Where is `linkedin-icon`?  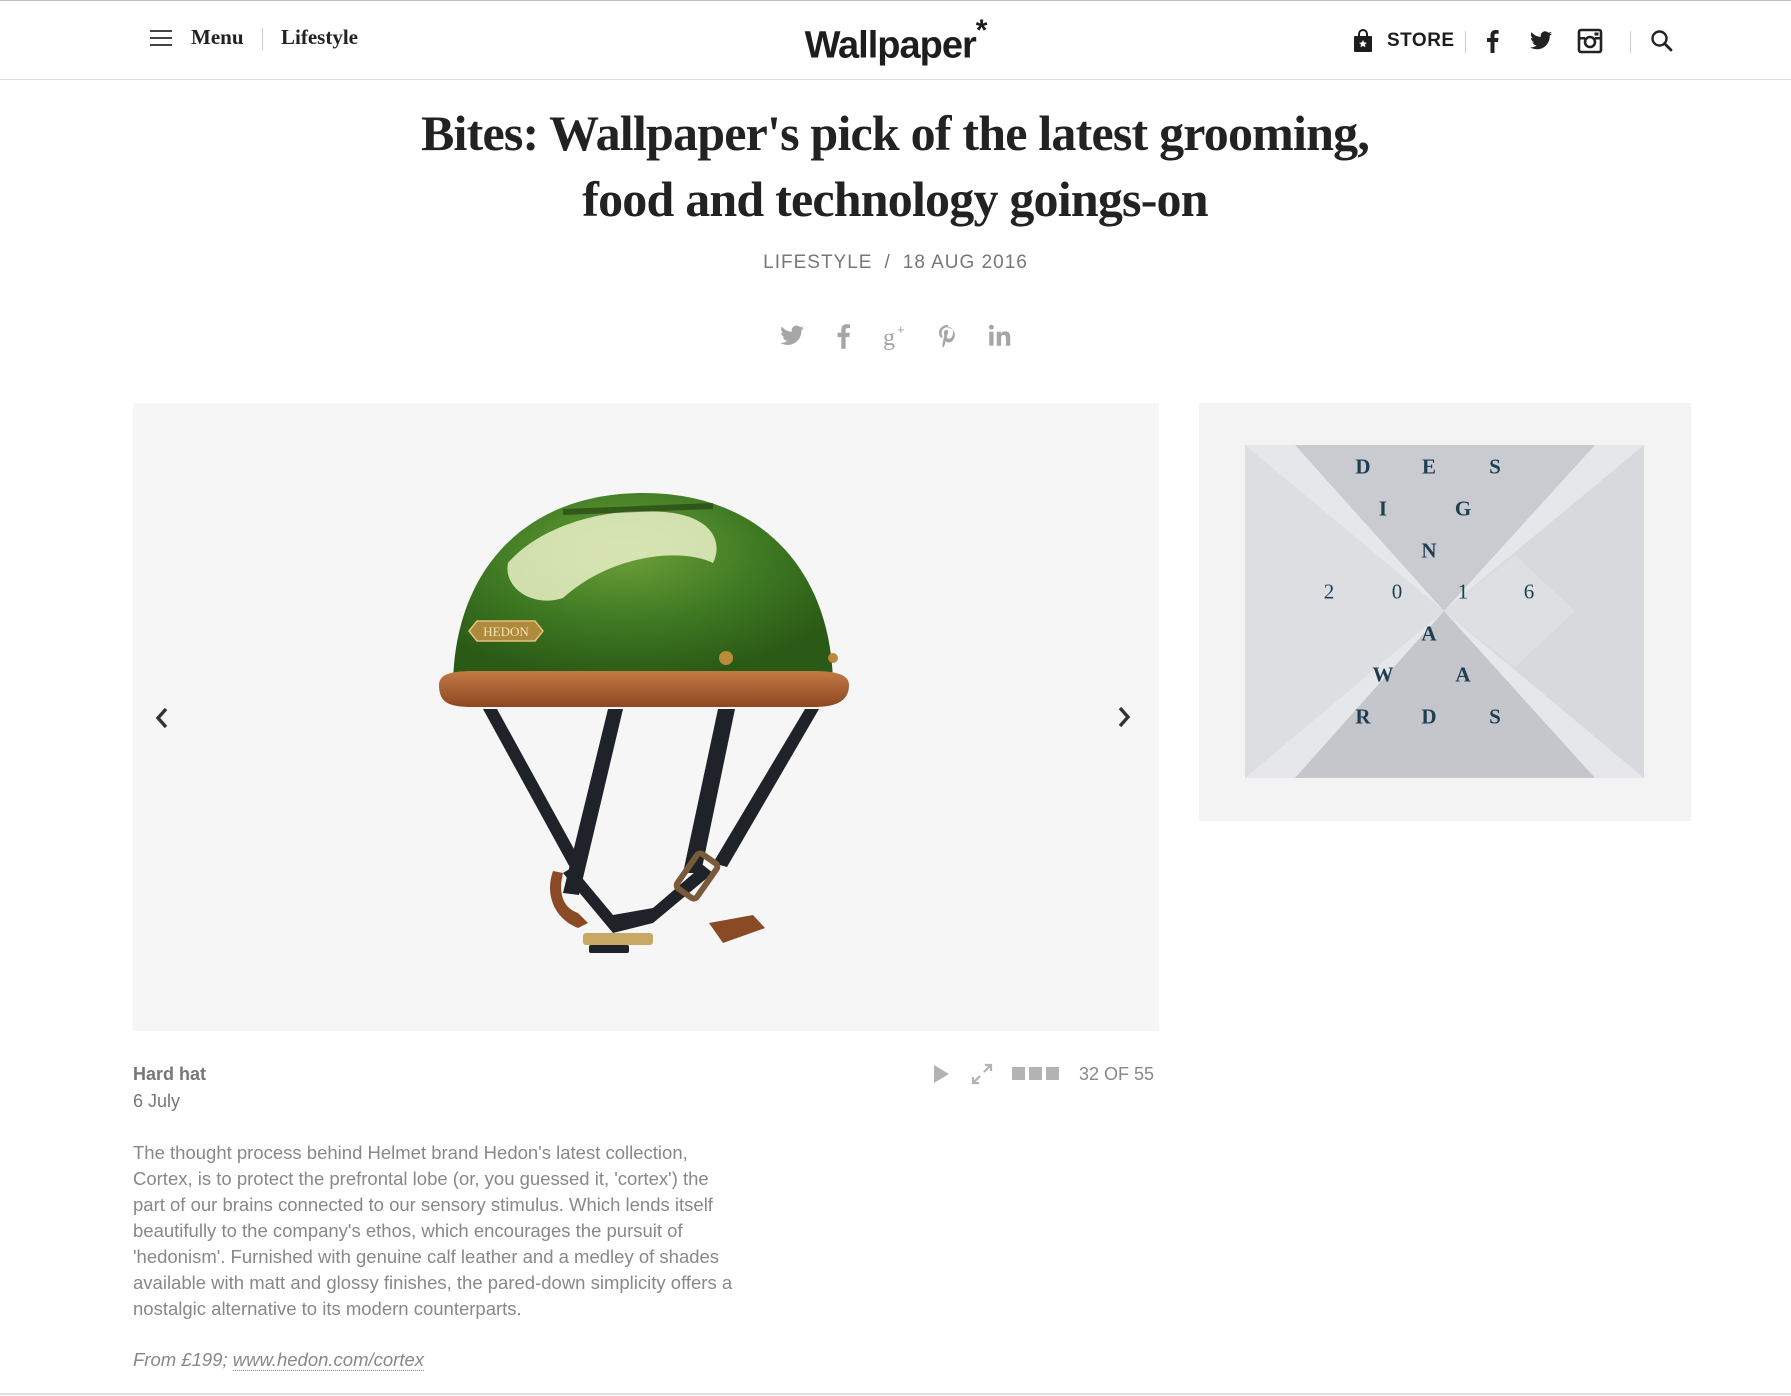
linkedin-icon is located at coordinates (1000, 336).